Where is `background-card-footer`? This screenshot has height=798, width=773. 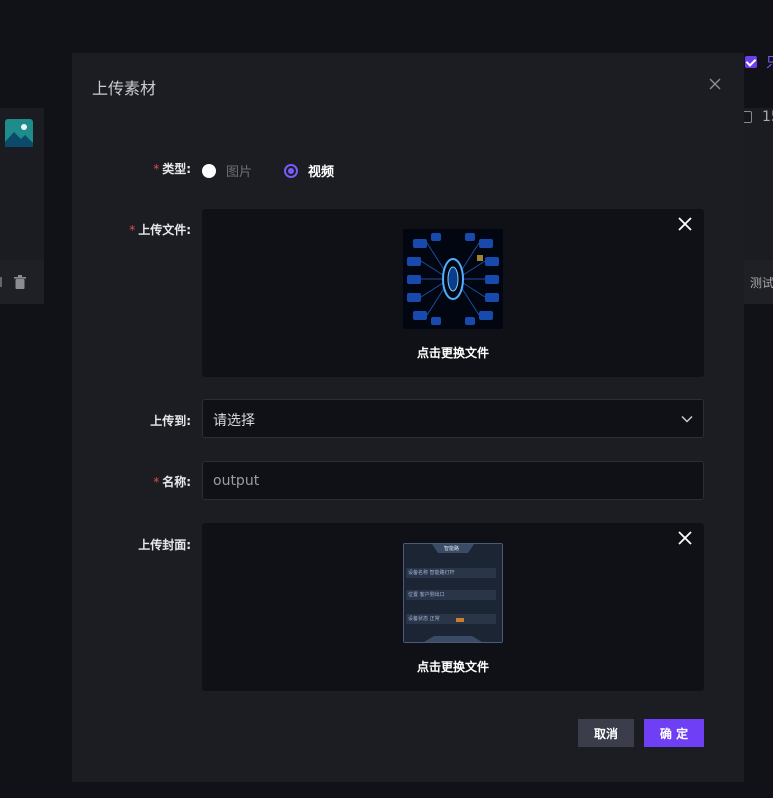
background-card-footer is located at coordinates (22, 282).